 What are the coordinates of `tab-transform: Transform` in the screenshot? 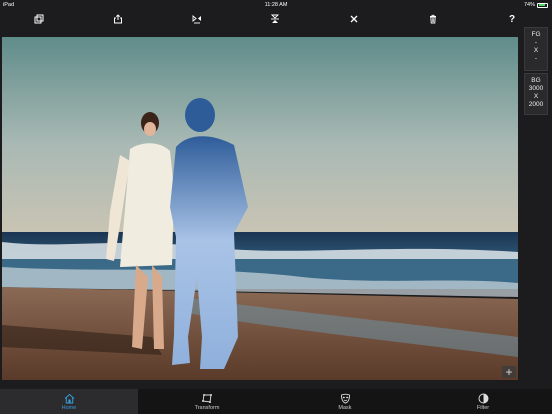 It's located at (207, 401).